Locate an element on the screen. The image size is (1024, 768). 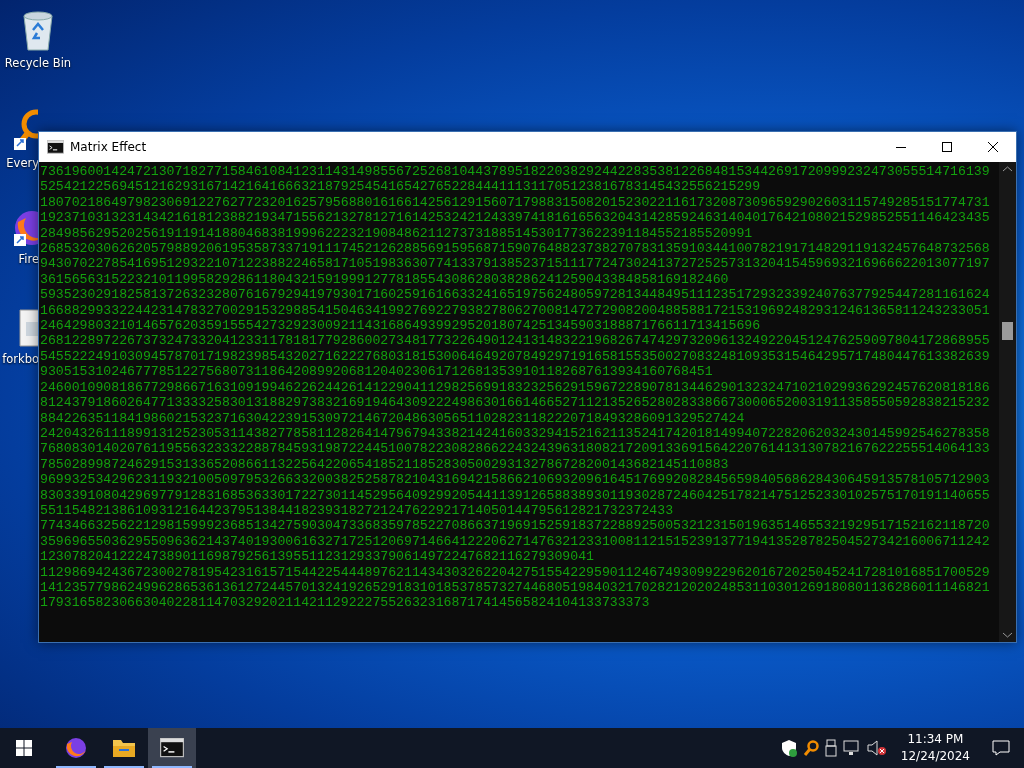
console-line: 5254212256945121629316714216416663218792545416542765228444111311705123816783145432556215299 is located at coordinates (400, 187).